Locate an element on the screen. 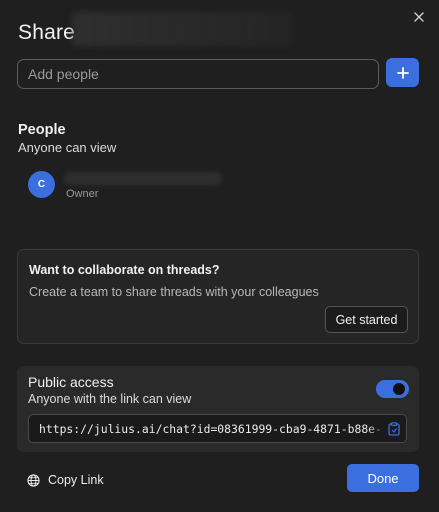 The width and height of the screenshot is (439, 512). people-heading: People is located at coordinates (42, 130).